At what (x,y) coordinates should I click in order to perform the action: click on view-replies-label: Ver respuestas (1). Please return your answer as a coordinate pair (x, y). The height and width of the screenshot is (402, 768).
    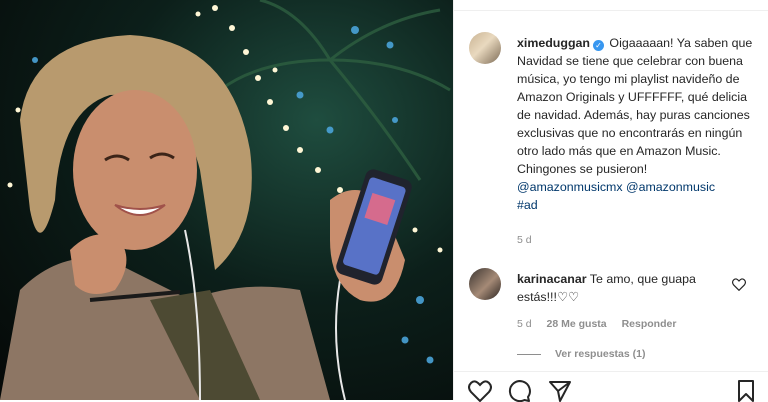
    Looking at the image, I should click on (600, 354).